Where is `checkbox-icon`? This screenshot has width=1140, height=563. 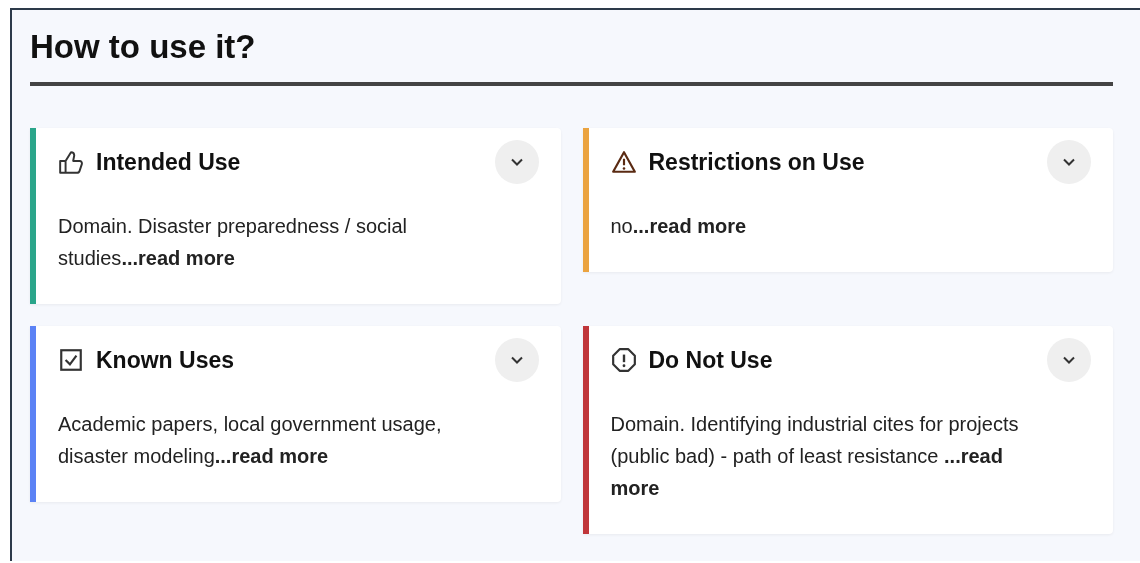
checkbox-icon is located at coordinates (71, 360).